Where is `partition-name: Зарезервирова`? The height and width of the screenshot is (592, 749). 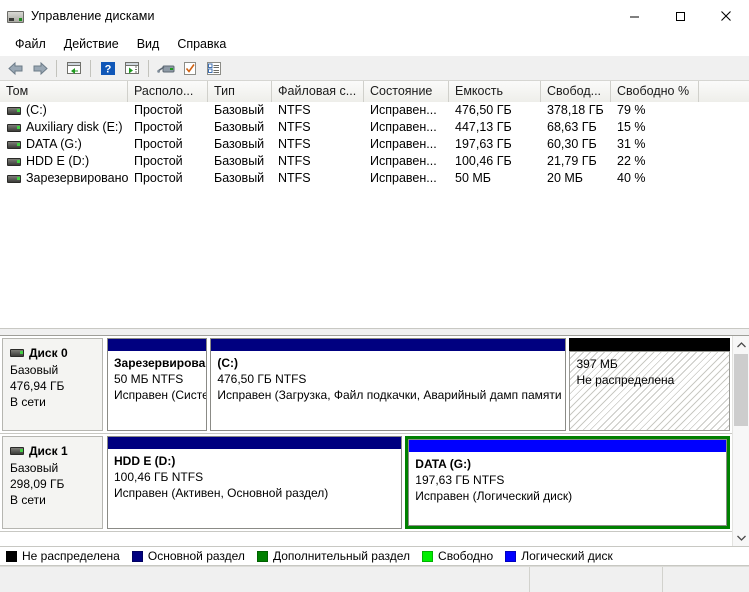 partition-name: Зарезервирова is located at coordinates (160, 363).